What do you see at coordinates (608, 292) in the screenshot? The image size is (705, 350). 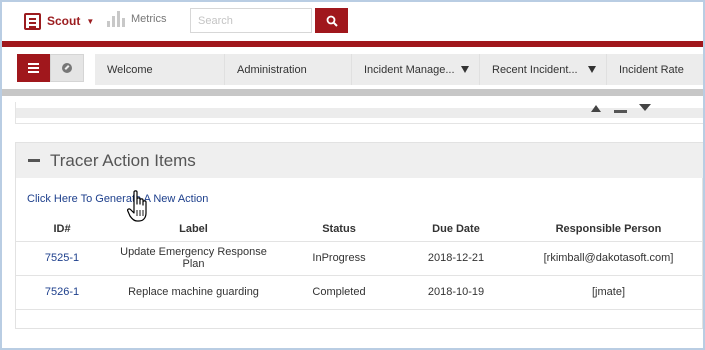 I see `cell-responsible-person: [jmate]` at bounding box center [608, 292].